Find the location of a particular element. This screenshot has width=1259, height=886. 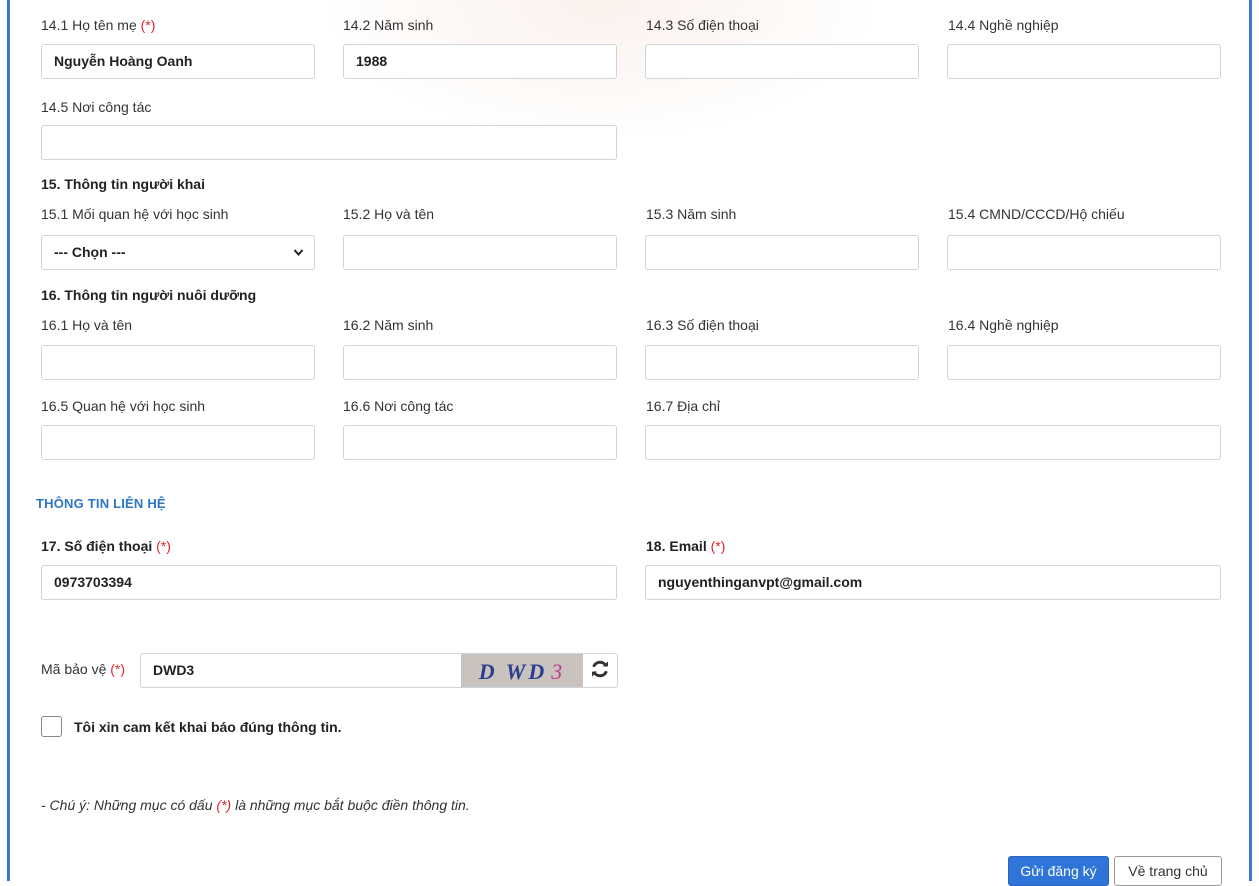

guardian-relation-input is located at coordinates (178, 442).